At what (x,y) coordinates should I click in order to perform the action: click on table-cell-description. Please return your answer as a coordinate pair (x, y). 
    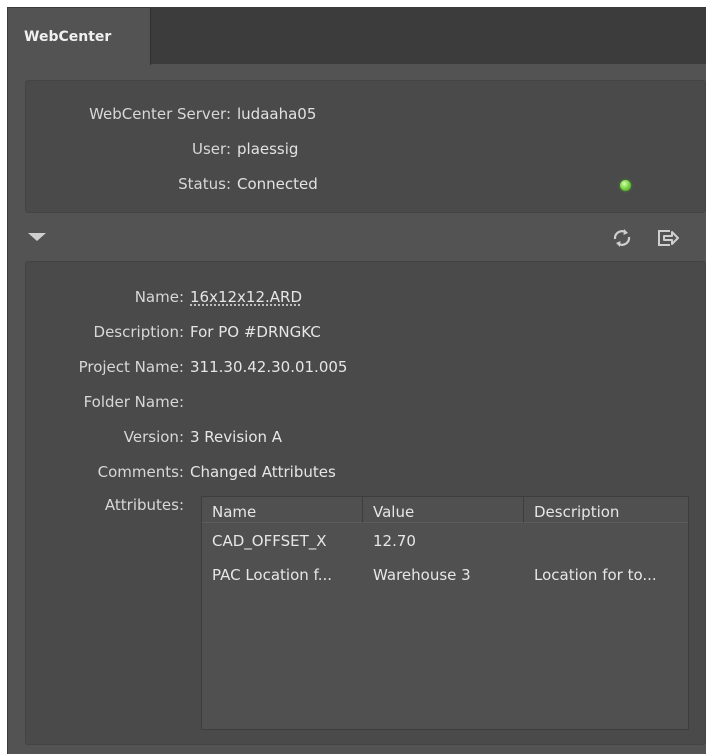
    Looking at the image, I should click on (606, 541).